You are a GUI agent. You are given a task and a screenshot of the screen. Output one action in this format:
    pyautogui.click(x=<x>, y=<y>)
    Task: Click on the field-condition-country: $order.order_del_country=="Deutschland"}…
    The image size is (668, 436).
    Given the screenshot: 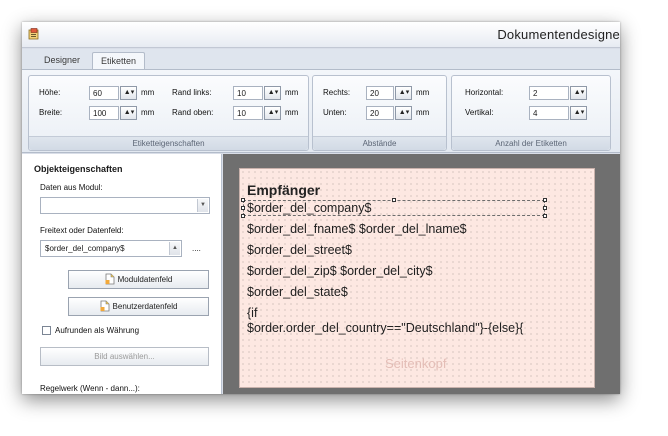 What is the action you would take?
    pyautogui.click(x=385, y=328)
    